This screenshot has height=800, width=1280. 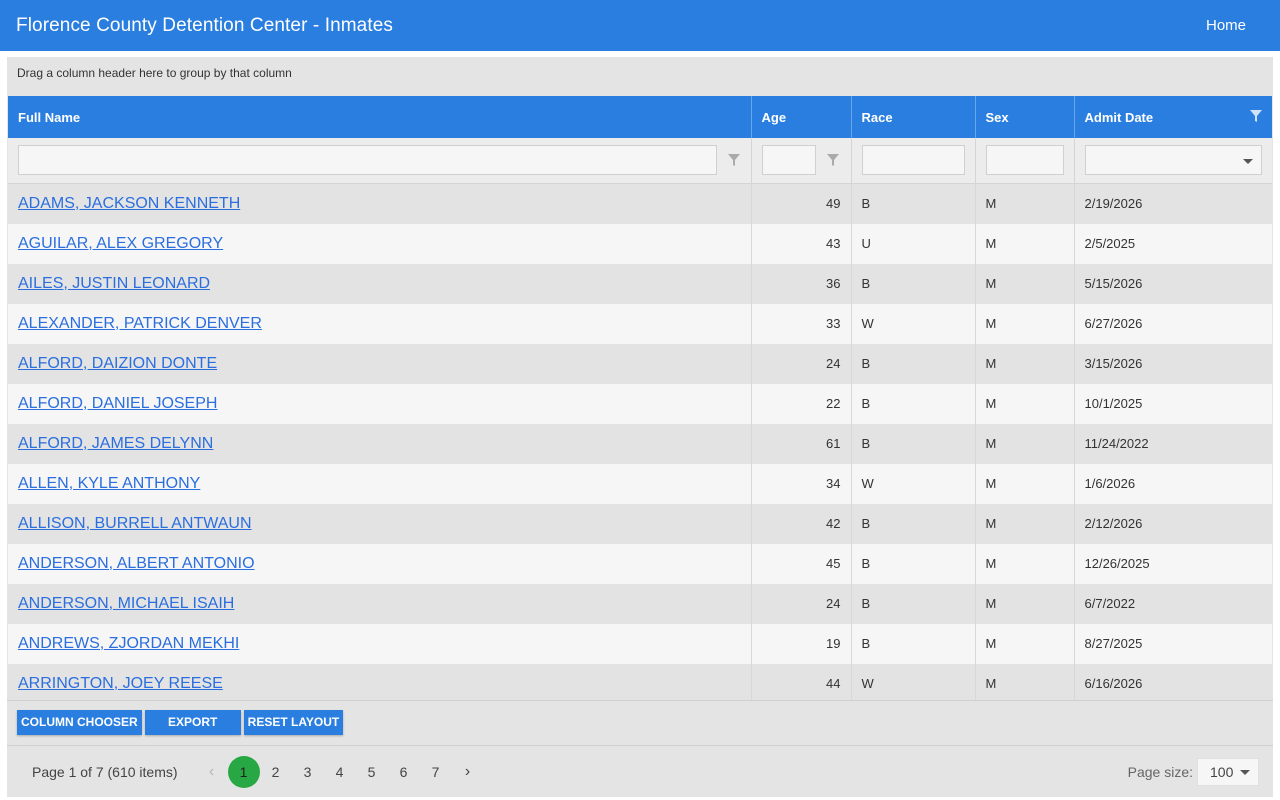 I want to click on admit-date-cell: 6/7/2022, so click(x=1173, y=603).